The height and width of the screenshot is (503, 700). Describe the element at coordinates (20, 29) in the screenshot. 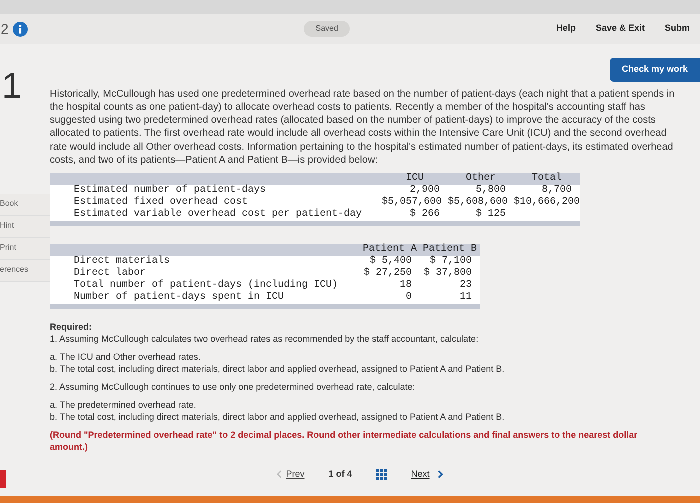

I see `info-icon` at that location.